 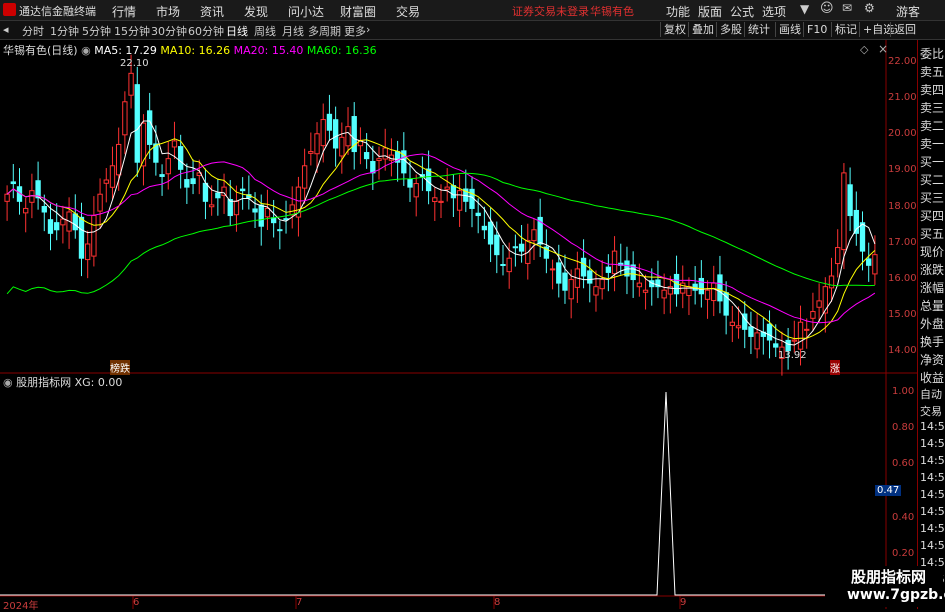 What do you see at coordinates (33, 31) in the screenshot?
I see `period-timeshare: 分时` at bounding box center [33, 31].